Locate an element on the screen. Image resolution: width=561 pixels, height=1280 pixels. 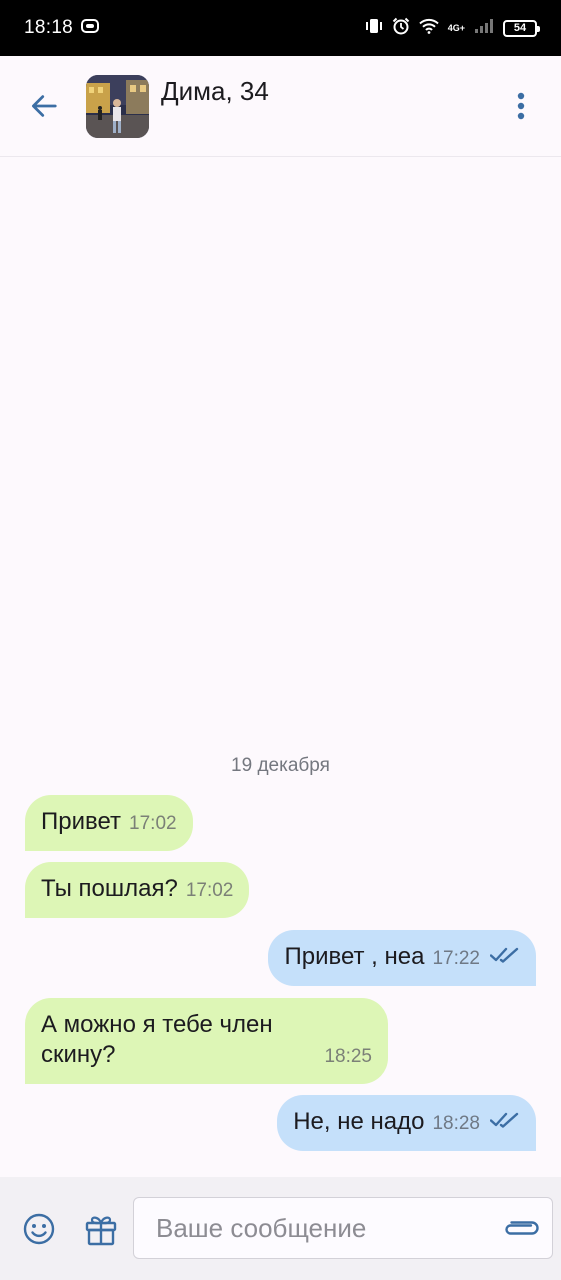
emoji-button is located at coordinates (39, 1229).